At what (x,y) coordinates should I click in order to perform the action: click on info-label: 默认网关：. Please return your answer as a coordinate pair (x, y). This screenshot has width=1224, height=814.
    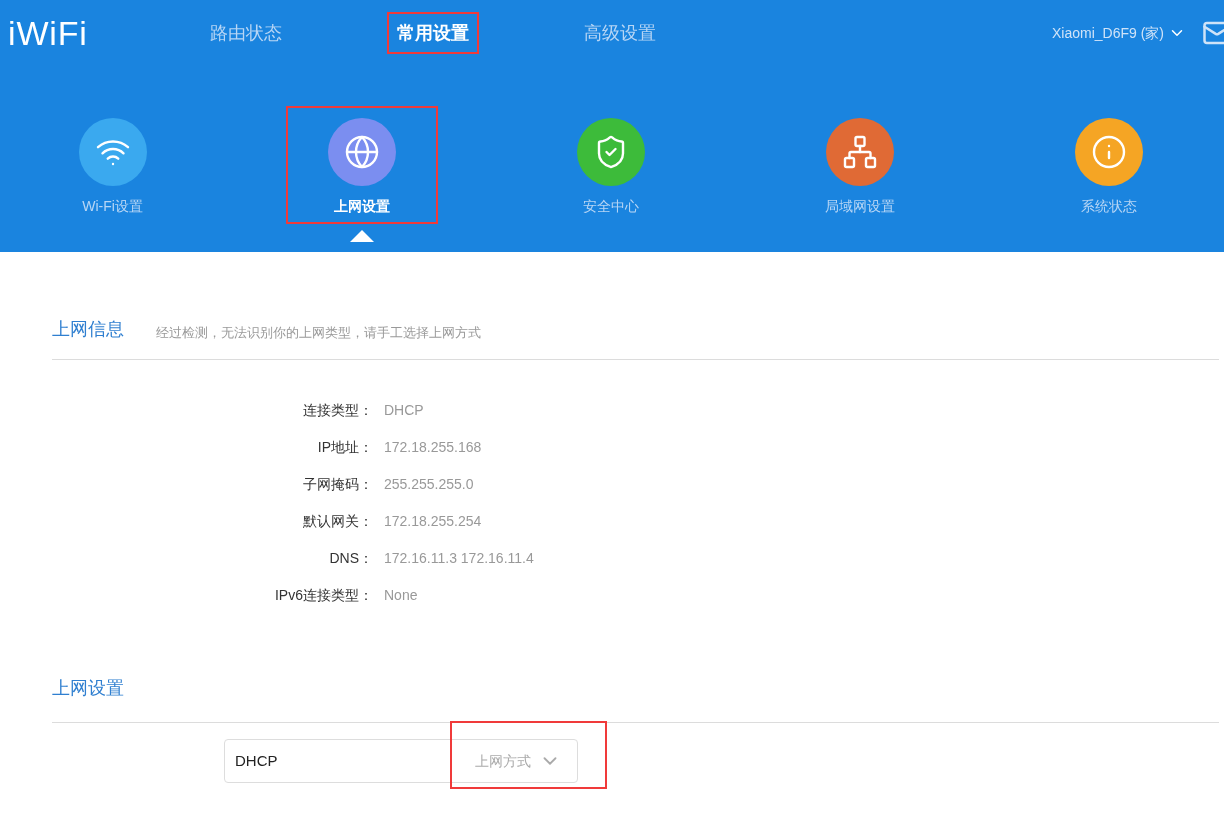
    Looking at the image, I should click on (337, 521).